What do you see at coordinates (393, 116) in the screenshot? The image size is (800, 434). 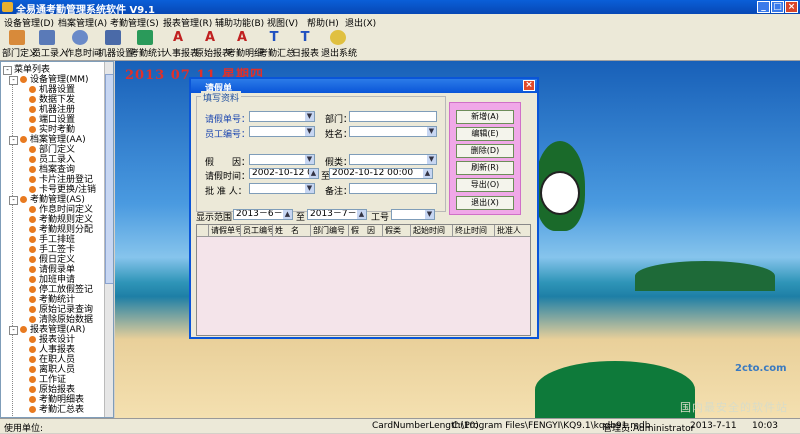 I see `dept-input` at bounding box center [393, 116].